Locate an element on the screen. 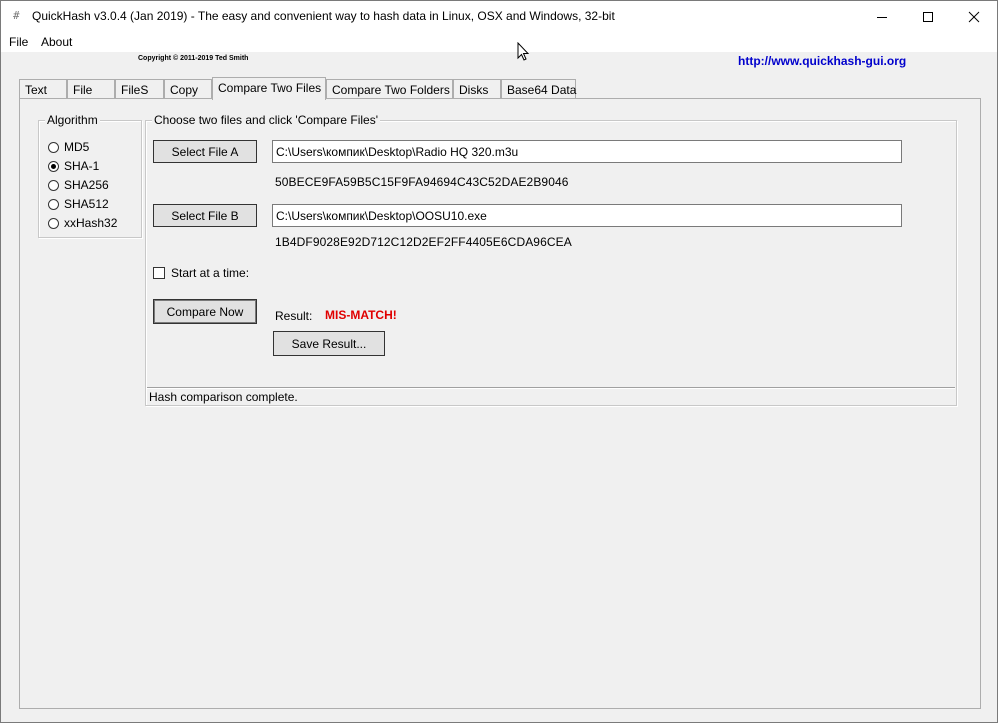  radio-selected-icon is located at coordinates (53, 166).